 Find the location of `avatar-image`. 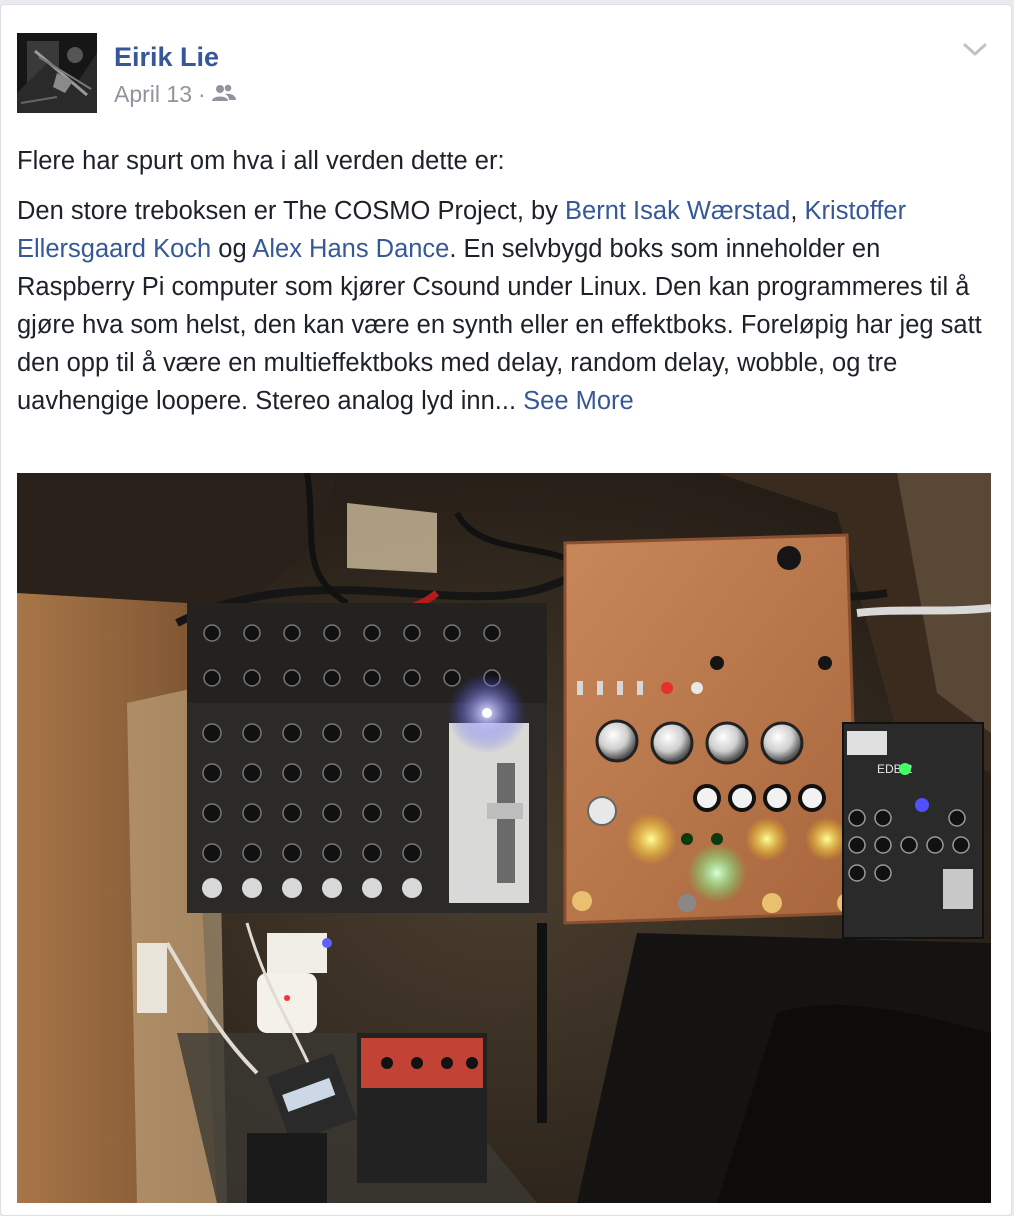

avatar-image is located at coordinates (57, 73).